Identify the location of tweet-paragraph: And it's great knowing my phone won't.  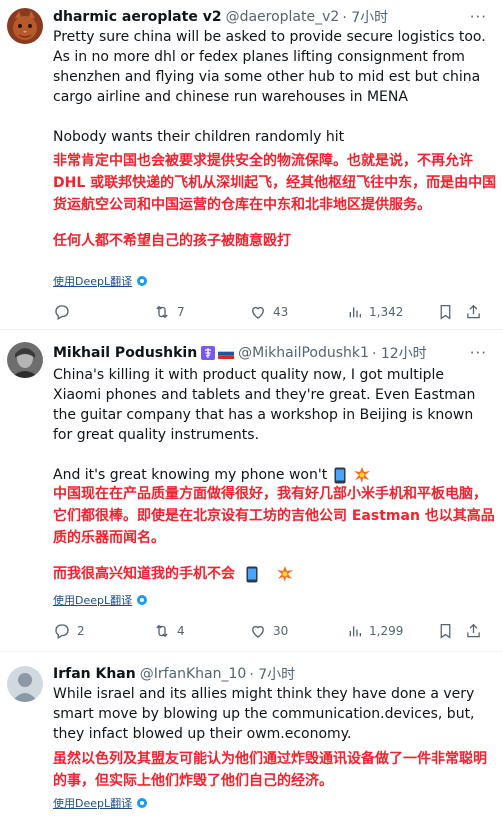
(273, 475).